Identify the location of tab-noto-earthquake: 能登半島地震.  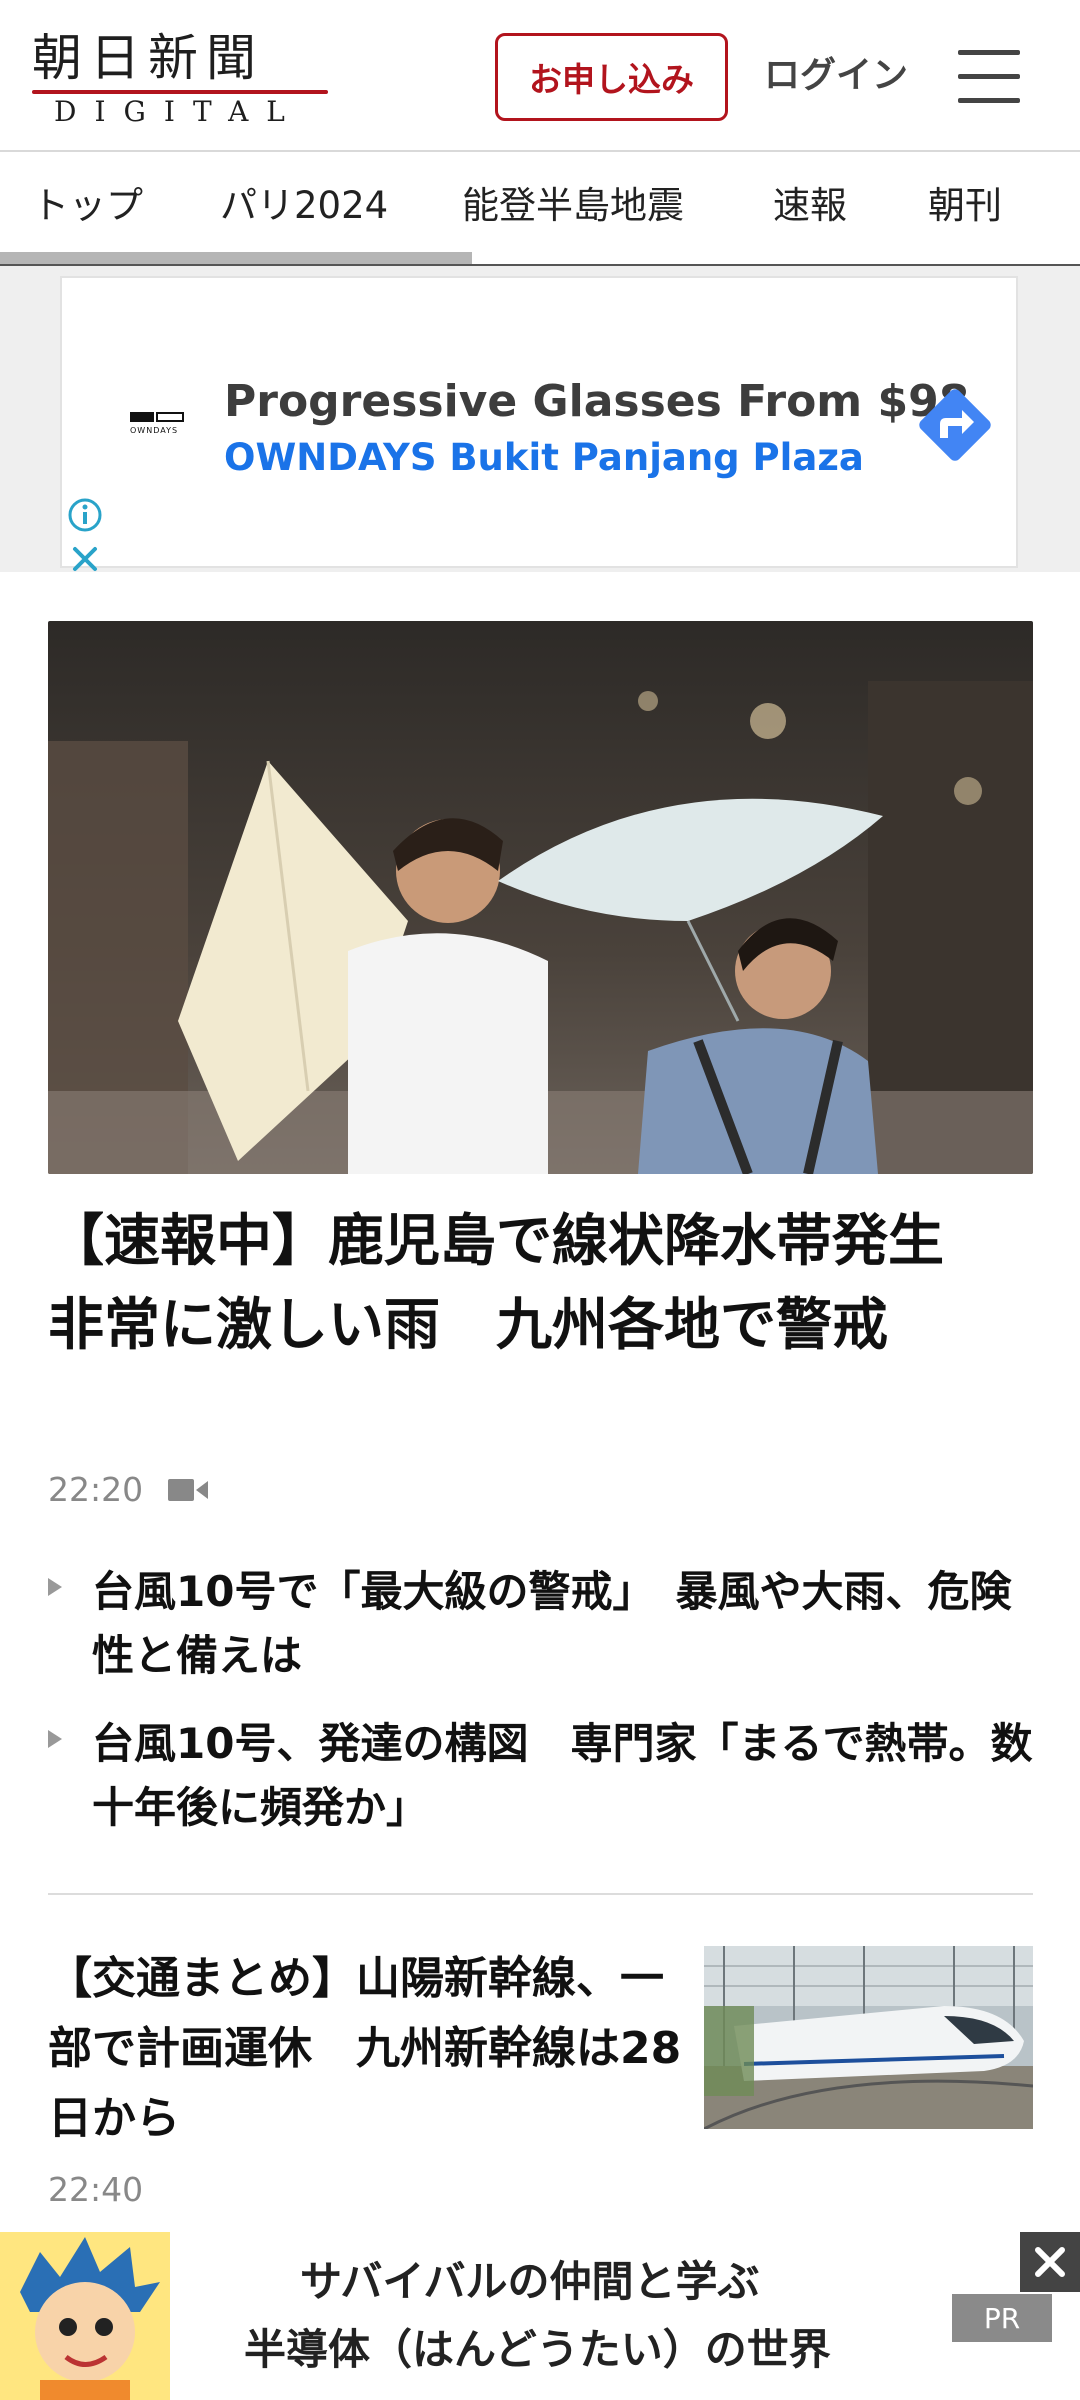
(573, 206).